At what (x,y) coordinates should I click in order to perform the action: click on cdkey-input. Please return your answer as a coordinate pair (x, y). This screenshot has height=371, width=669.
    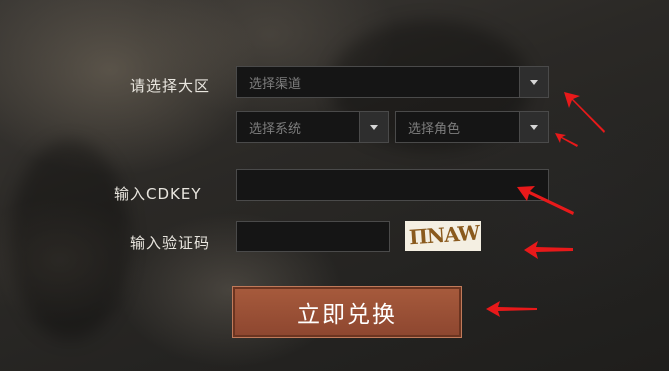
    Looking at the image, I should click on (392, 185).